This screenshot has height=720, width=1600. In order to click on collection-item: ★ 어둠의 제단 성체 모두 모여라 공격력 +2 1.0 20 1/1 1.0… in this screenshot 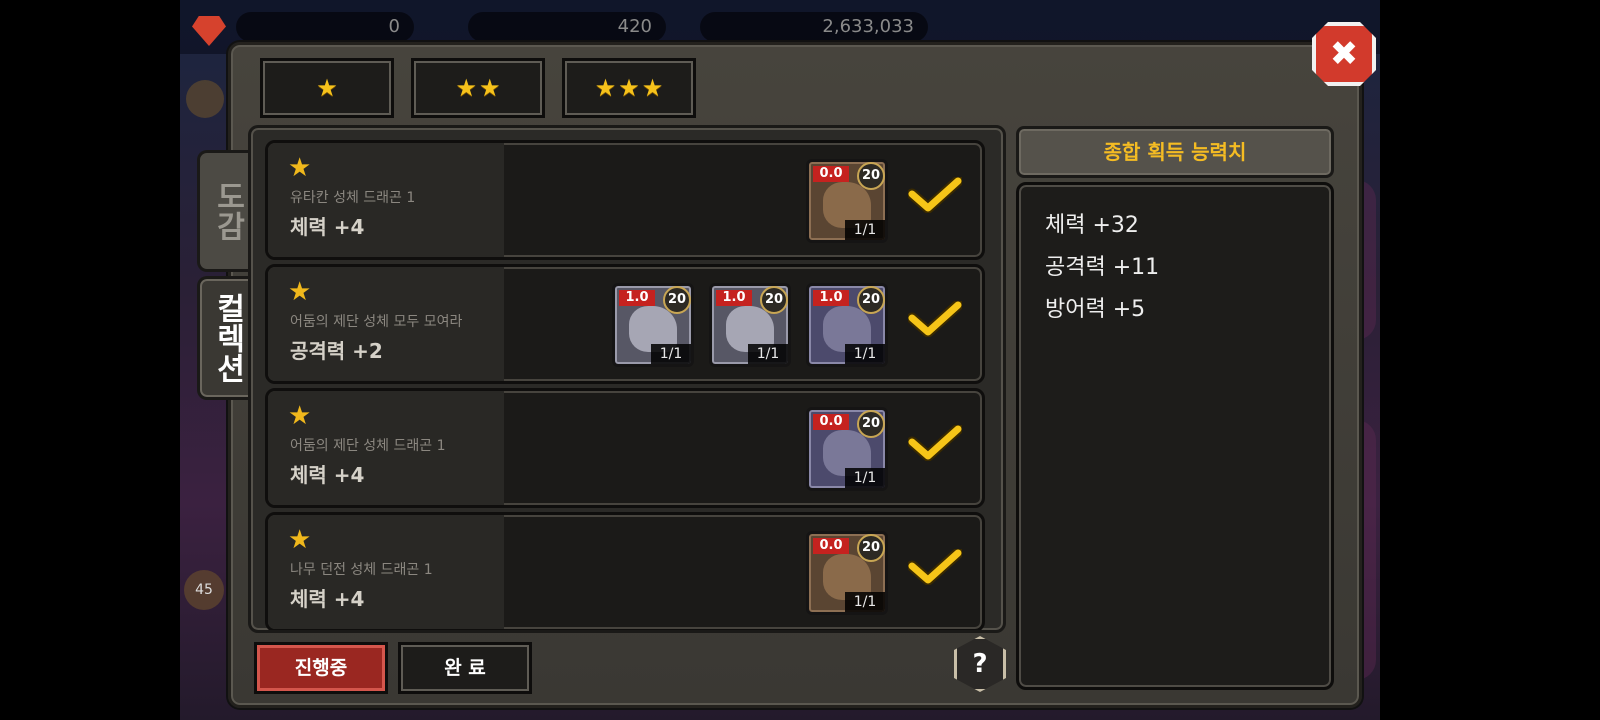, I will do `click(625, 324)`.